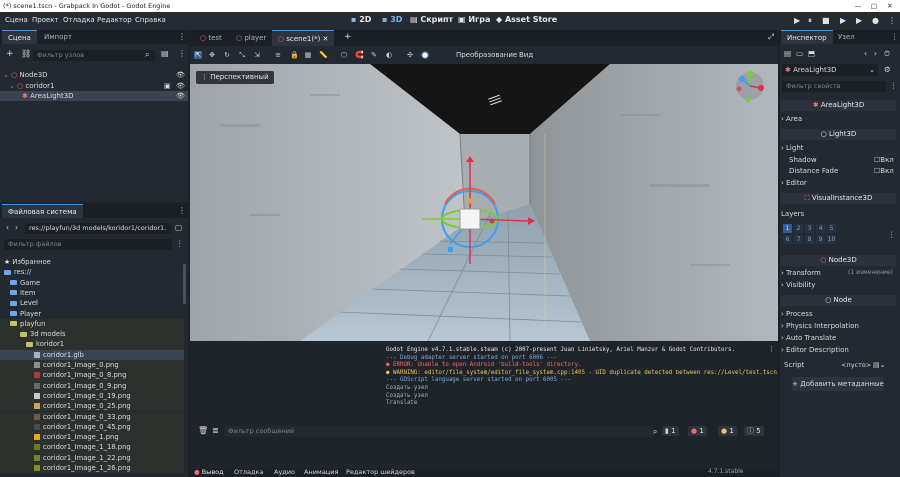 Image resolution: width=900 pixels, height=477 pixels. What do you see at coordinates (92, 468) in the screenshot?
I see `file-item: coridor1_Image_1_26.png` at bounding box center [92, 468].